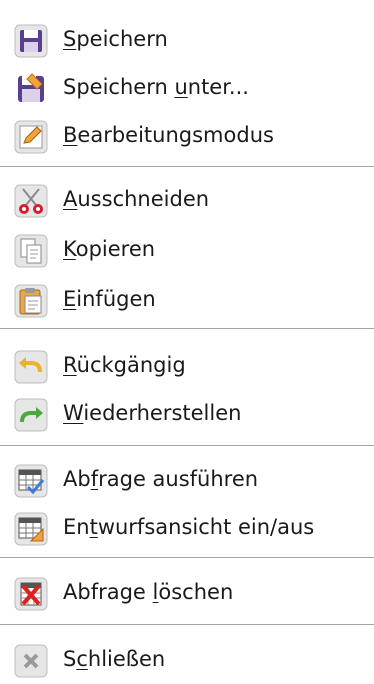  I want to click on design-view-icon, so click(31, 529).